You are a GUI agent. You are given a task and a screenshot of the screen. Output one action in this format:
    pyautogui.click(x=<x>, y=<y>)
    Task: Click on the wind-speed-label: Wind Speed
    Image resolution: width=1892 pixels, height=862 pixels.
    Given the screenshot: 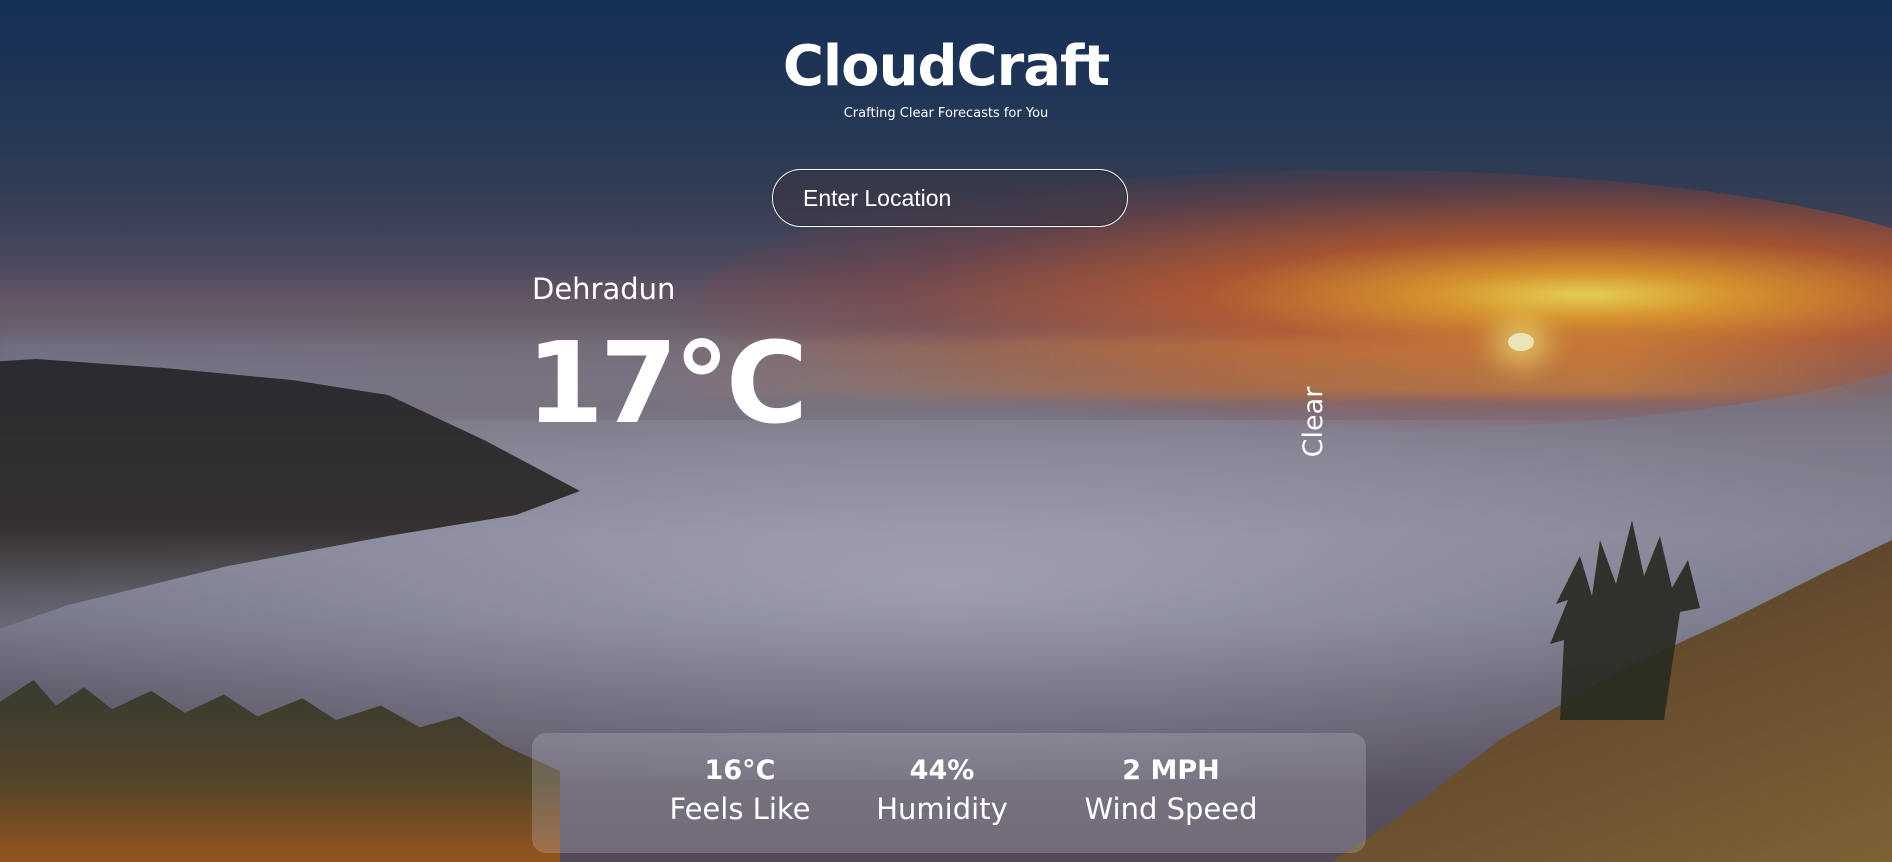 What is the action you would take?
    pyautogui.click(x=1171, y=809)
    